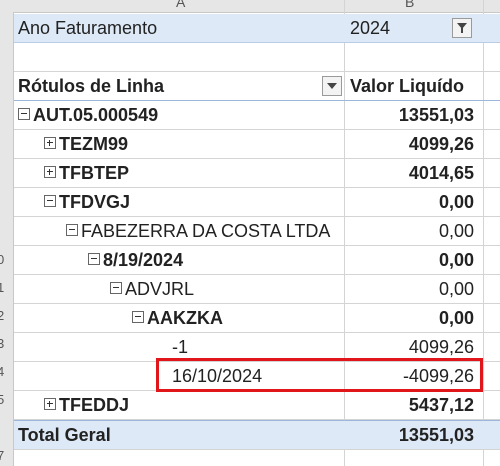  I want to click on row-label: FABEZERRA DA COSTA LTDA, so click(198, 231).